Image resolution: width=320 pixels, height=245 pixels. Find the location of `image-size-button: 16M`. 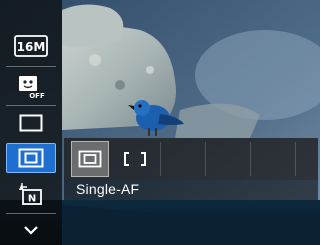

image-size-button: 16M is located at coordinates (31, 46).